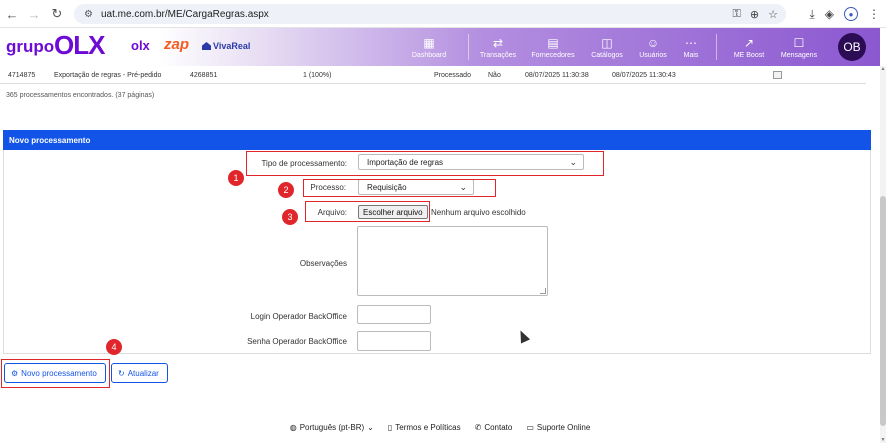  Describe the element at coordinates (498, 42) in the screenshot. I see `exchange-icon: ⇄` at that location.